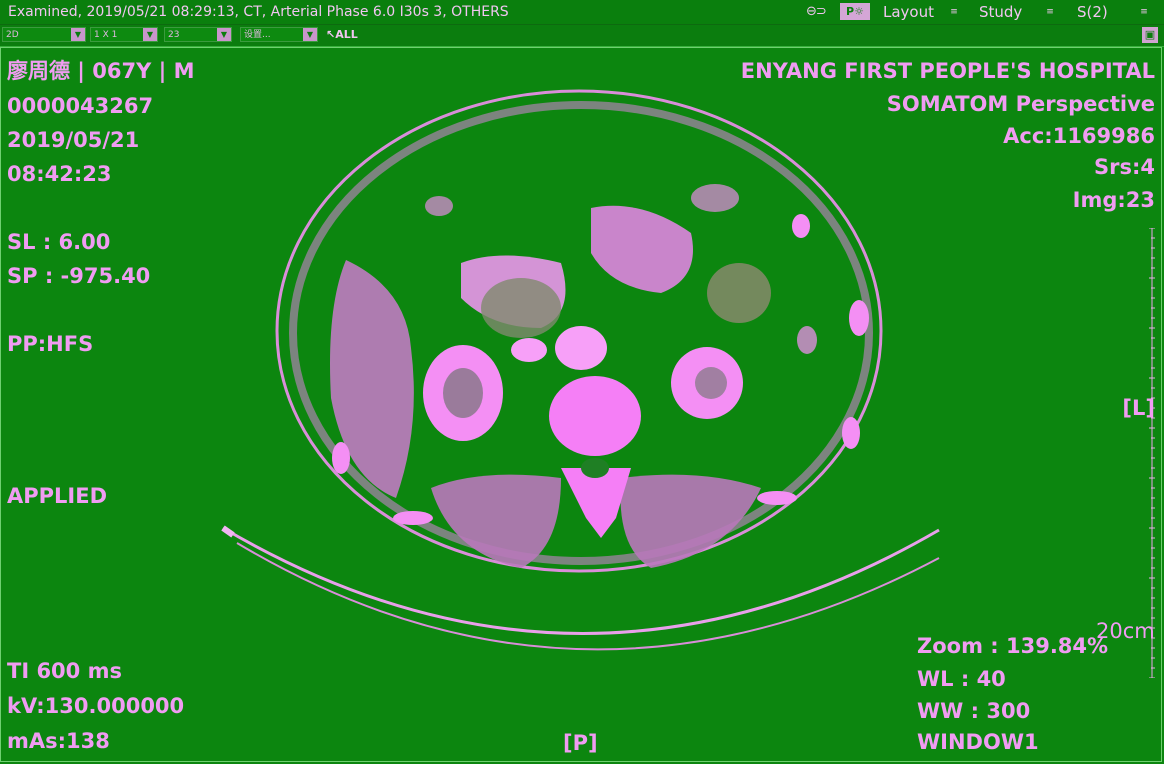  What do you see at coordinates (908, 12) in the screenshot?
I see `layout-menu: Layout` at bounding box center [908, 12].